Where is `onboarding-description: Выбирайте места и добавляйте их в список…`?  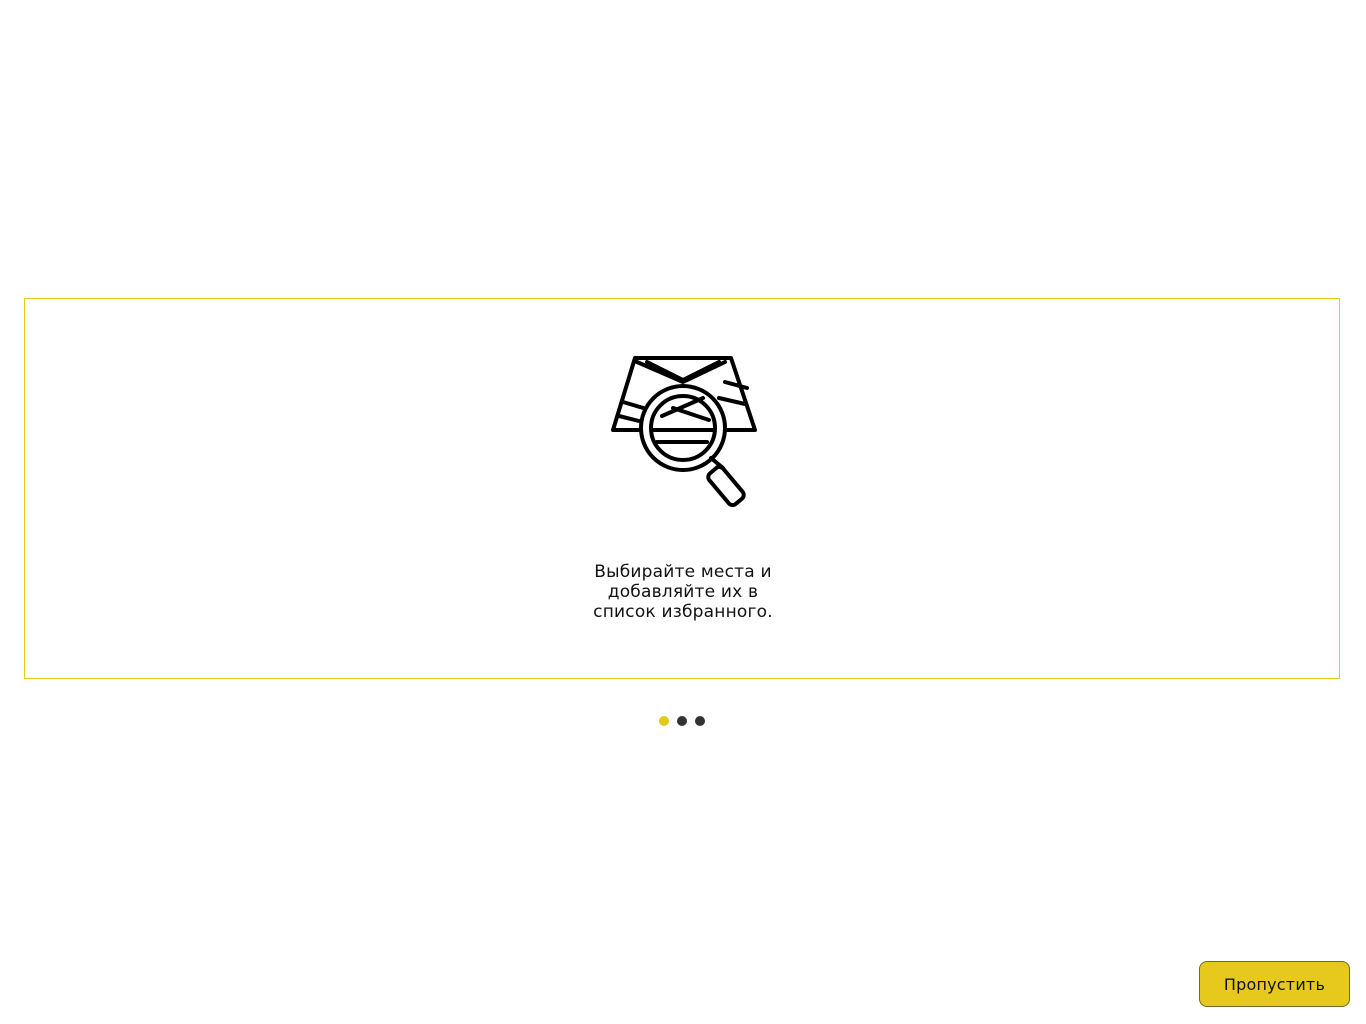
onboarding-description: Выбирайте места и добавляйте их в список… is located at coordinates (683, 592).